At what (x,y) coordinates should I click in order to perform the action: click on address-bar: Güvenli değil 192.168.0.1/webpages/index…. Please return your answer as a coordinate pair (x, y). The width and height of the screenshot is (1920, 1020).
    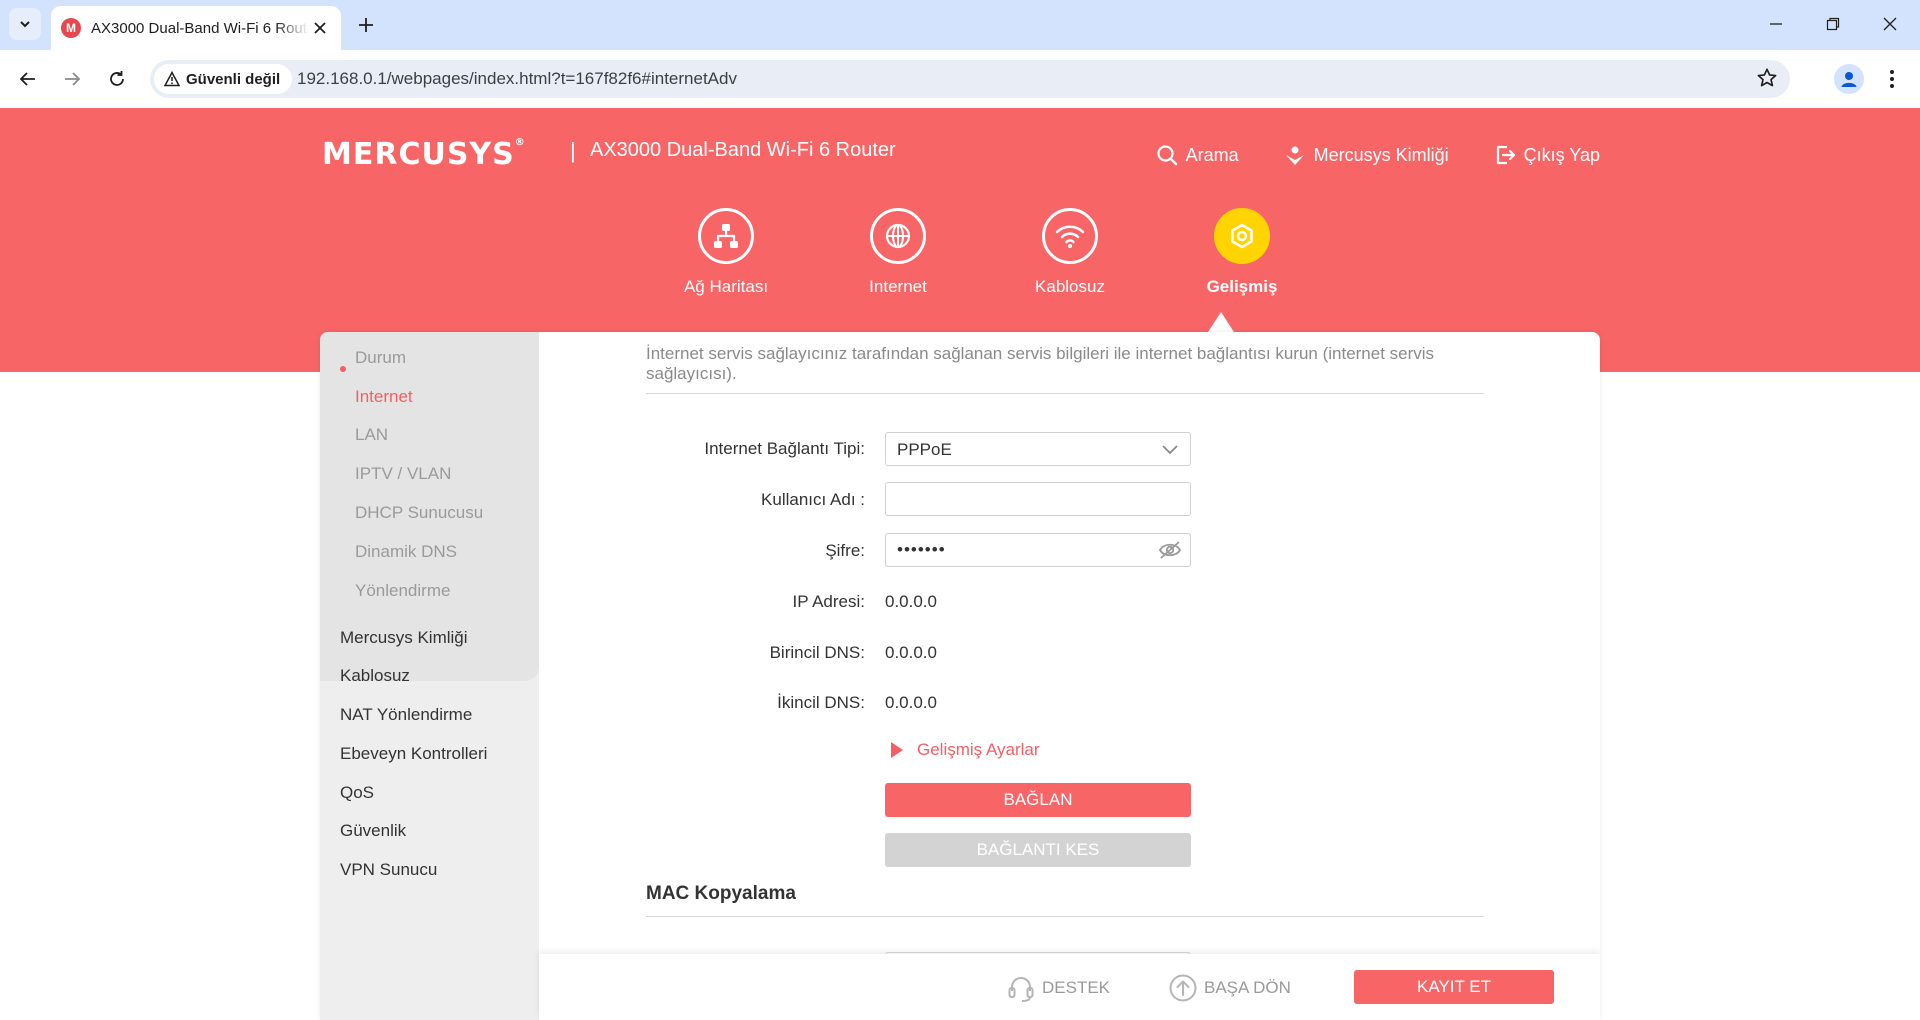
    Looking at the image, I should click on (970, 79).